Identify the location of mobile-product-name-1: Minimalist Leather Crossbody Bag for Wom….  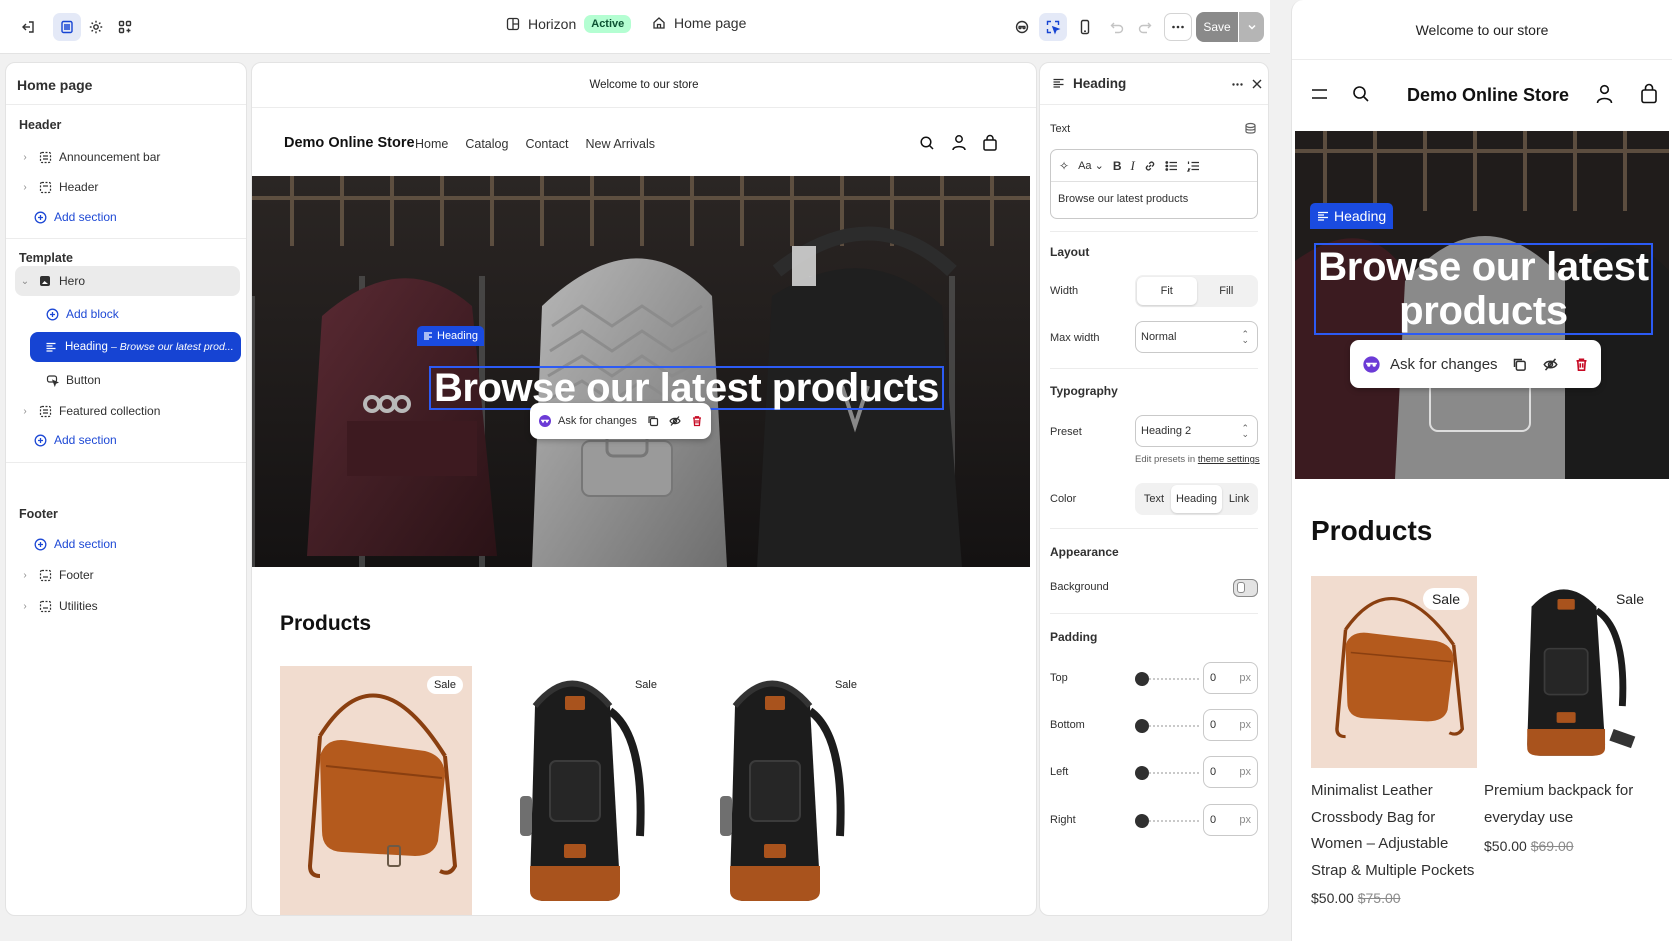
(1396, 831).